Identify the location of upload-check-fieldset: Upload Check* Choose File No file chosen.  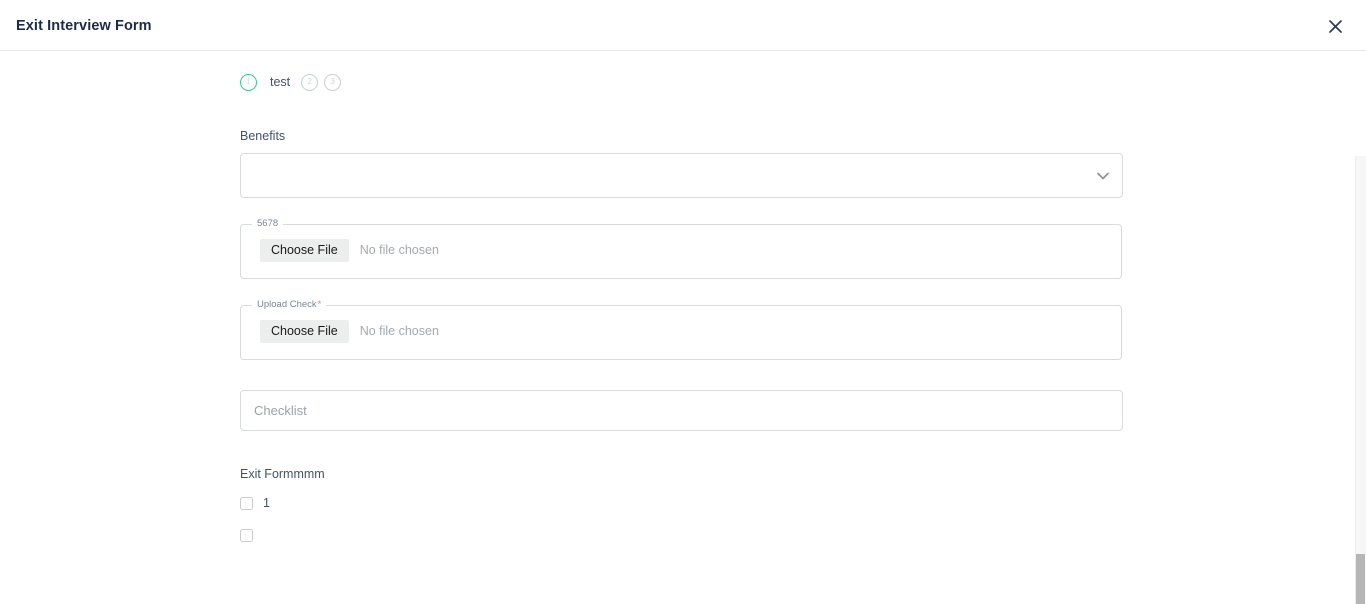
(681, 329).